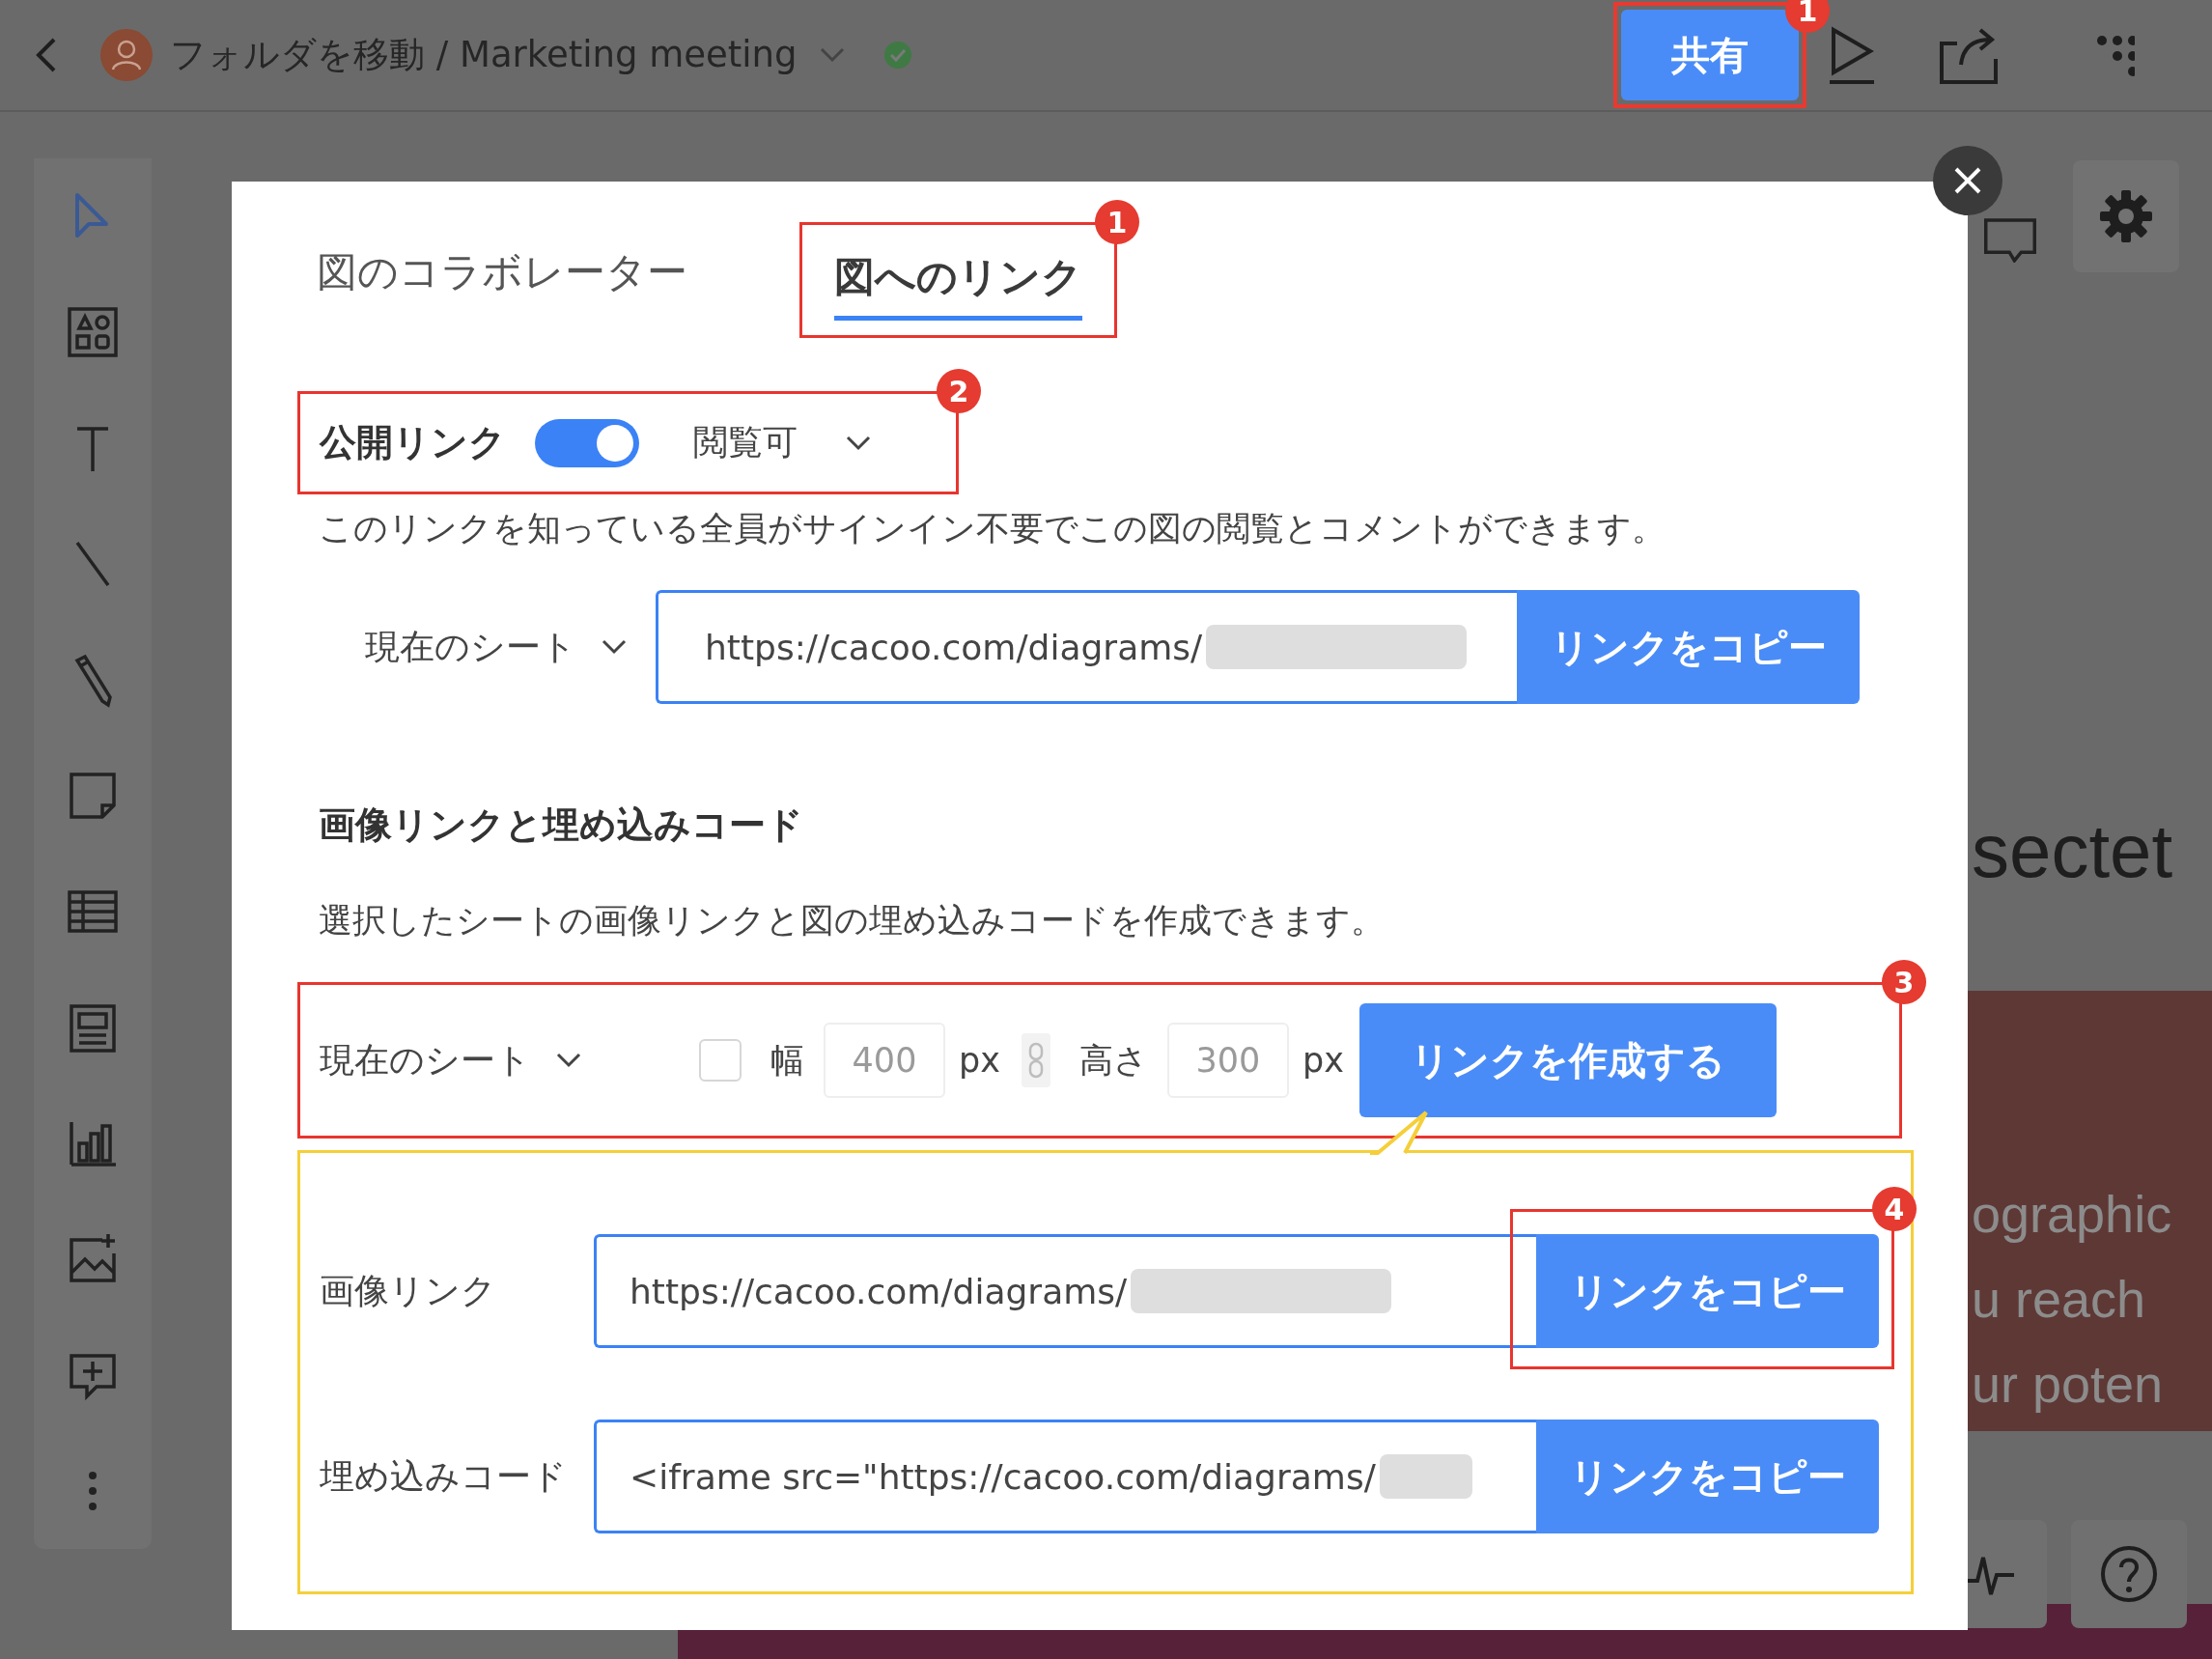 This screenshot has width=2212, height=1659. Describe the element at coordinates (409, 1290) in the screenshot. I see `field-label: 画像リンク` at that location.